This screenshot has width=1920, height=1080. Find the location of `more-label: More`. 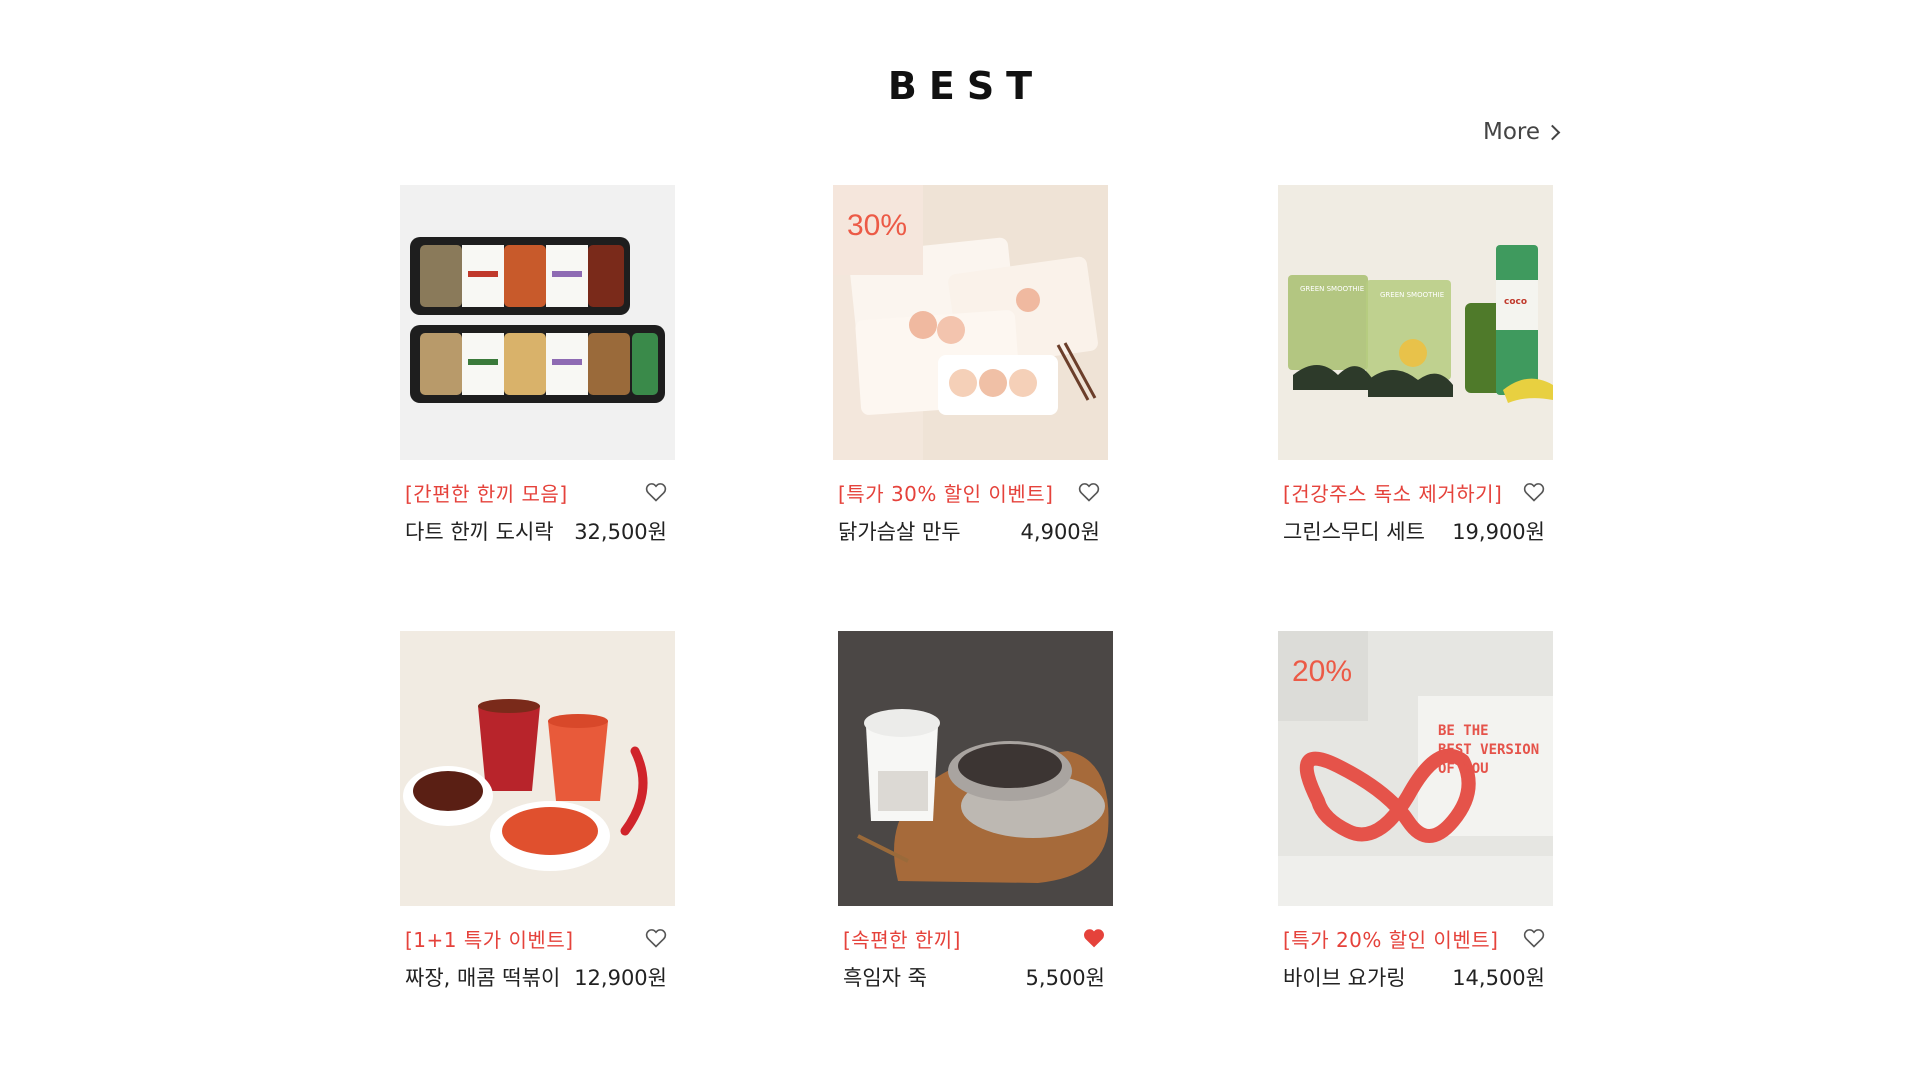

more-label: More is located at coordinates (1512, 132).